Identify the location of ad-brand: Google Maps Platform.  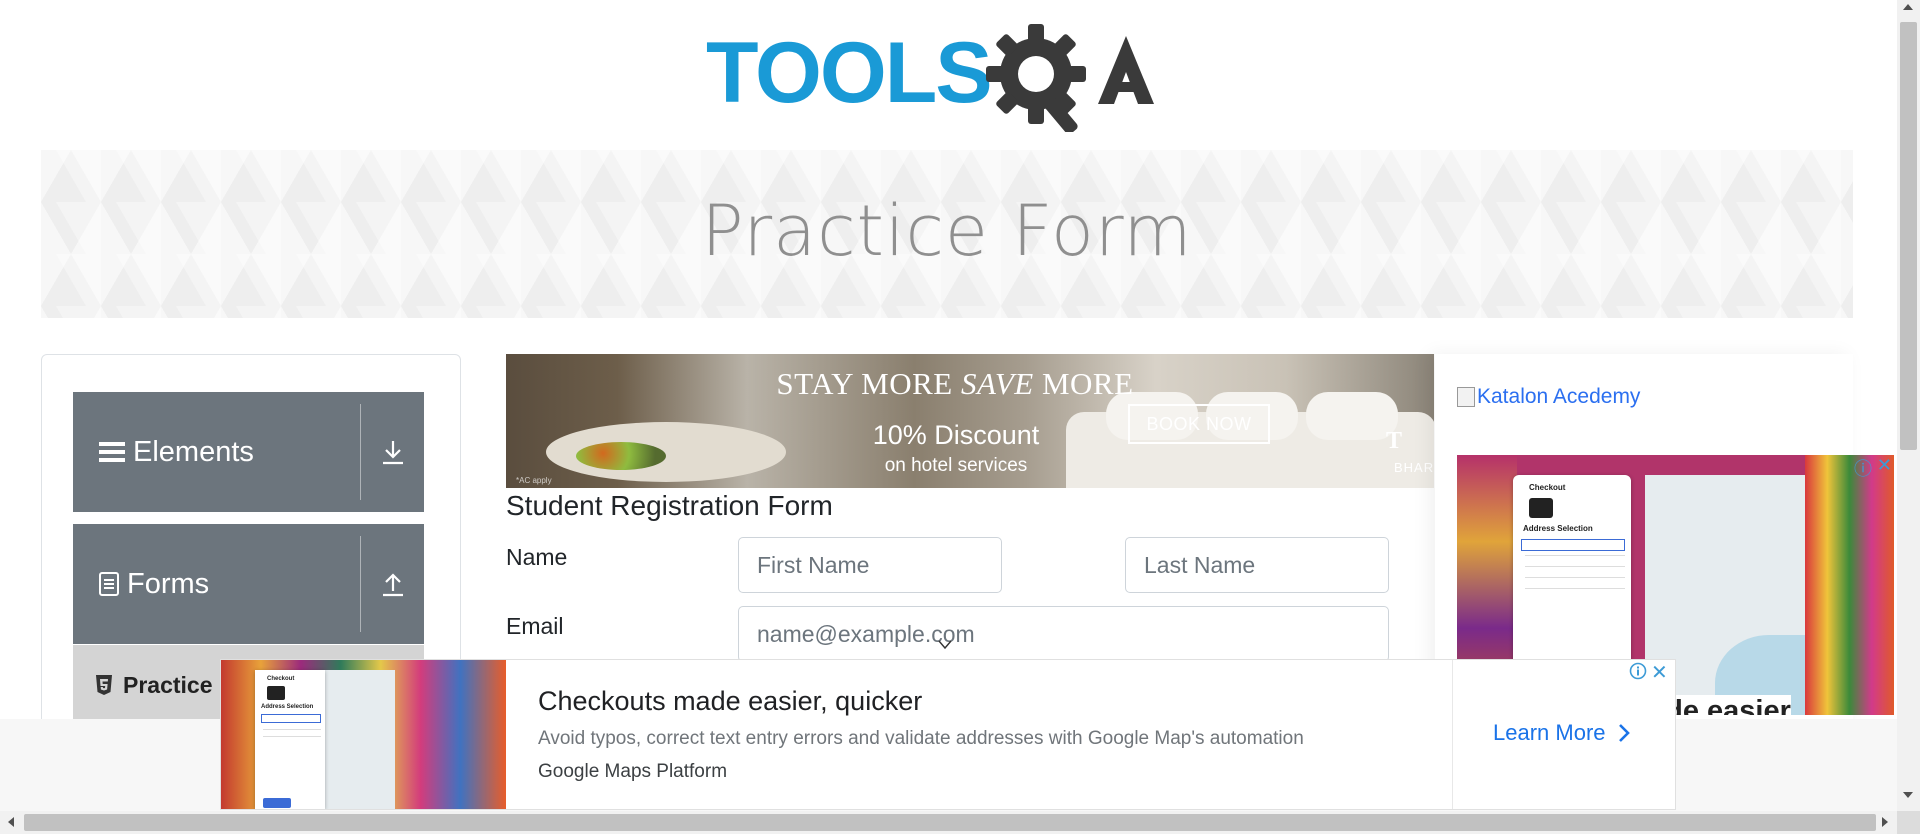
(633, 771).